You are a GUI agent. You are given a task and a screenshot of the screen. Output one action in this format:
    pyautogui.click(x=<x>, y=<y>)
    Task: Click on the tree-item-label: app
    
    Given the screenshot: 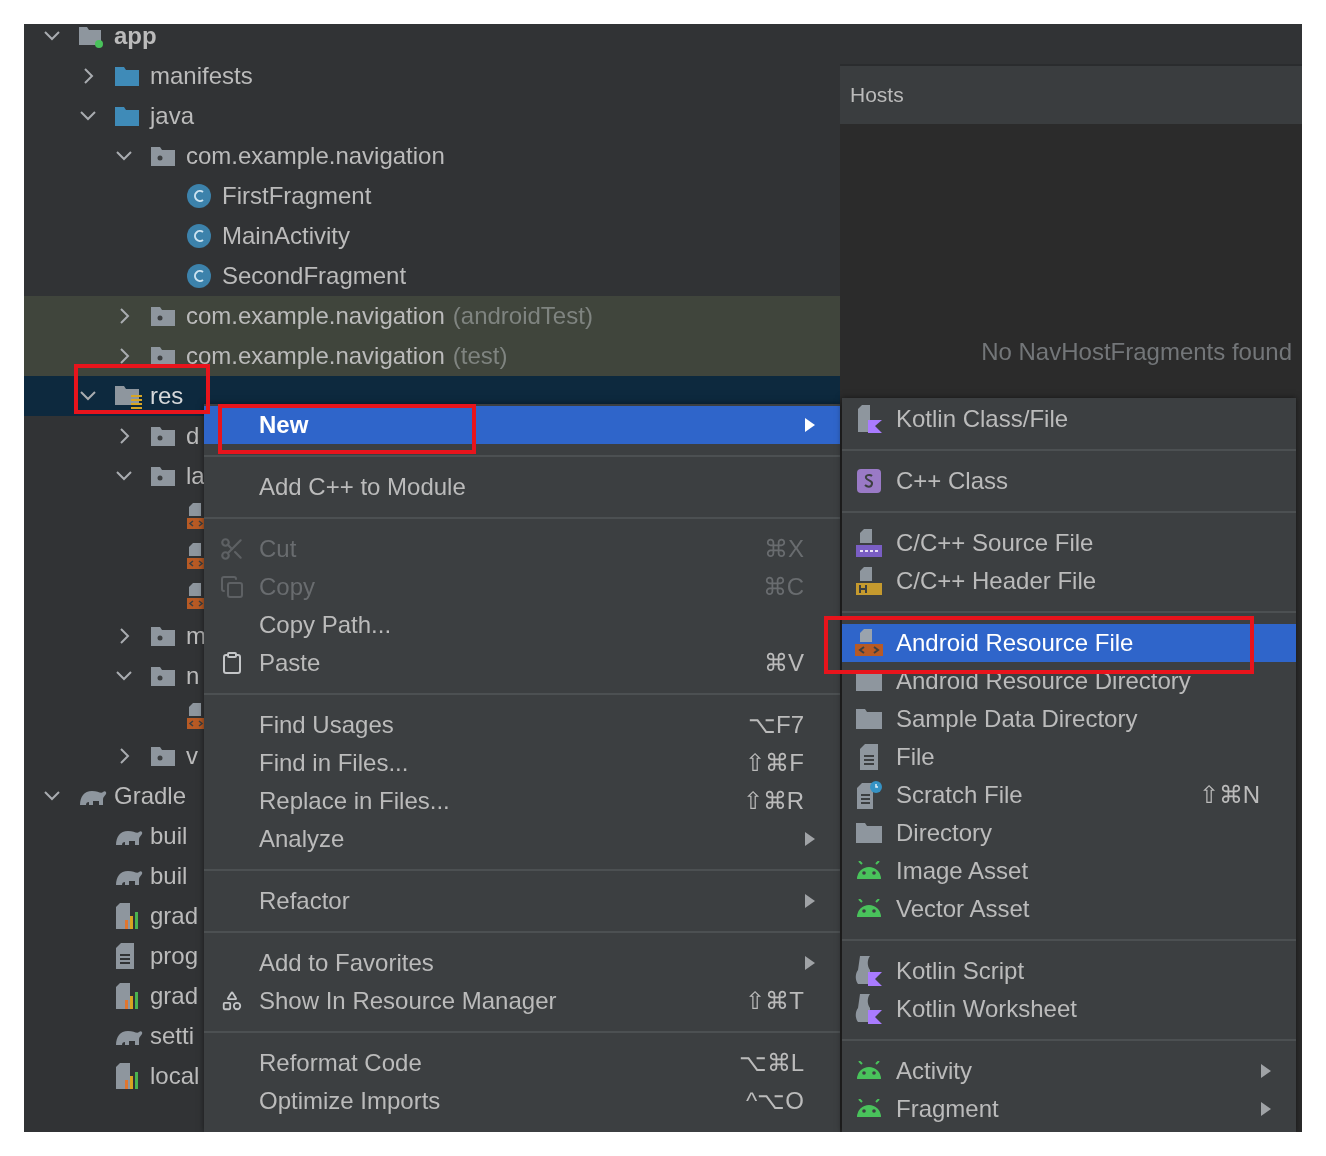 What is the action you would take?
    pyautogui.click(x=135, y=37)
    